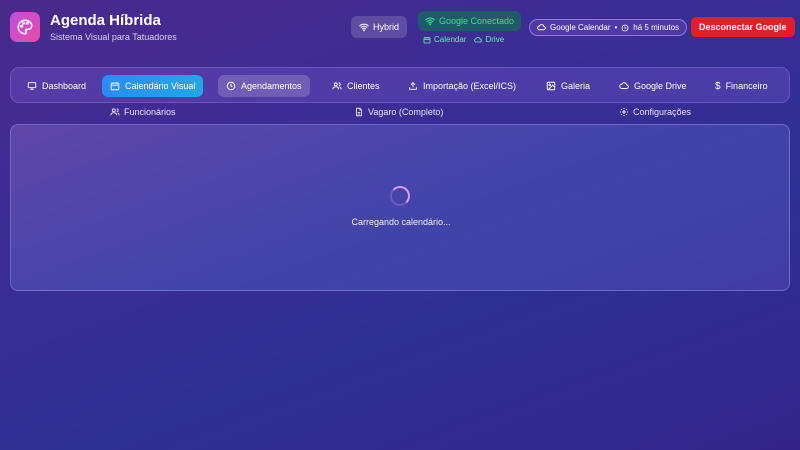 This screenshot has width=800, height=450. I want to click on tab-galeria: Galeria, so click(568, 86).